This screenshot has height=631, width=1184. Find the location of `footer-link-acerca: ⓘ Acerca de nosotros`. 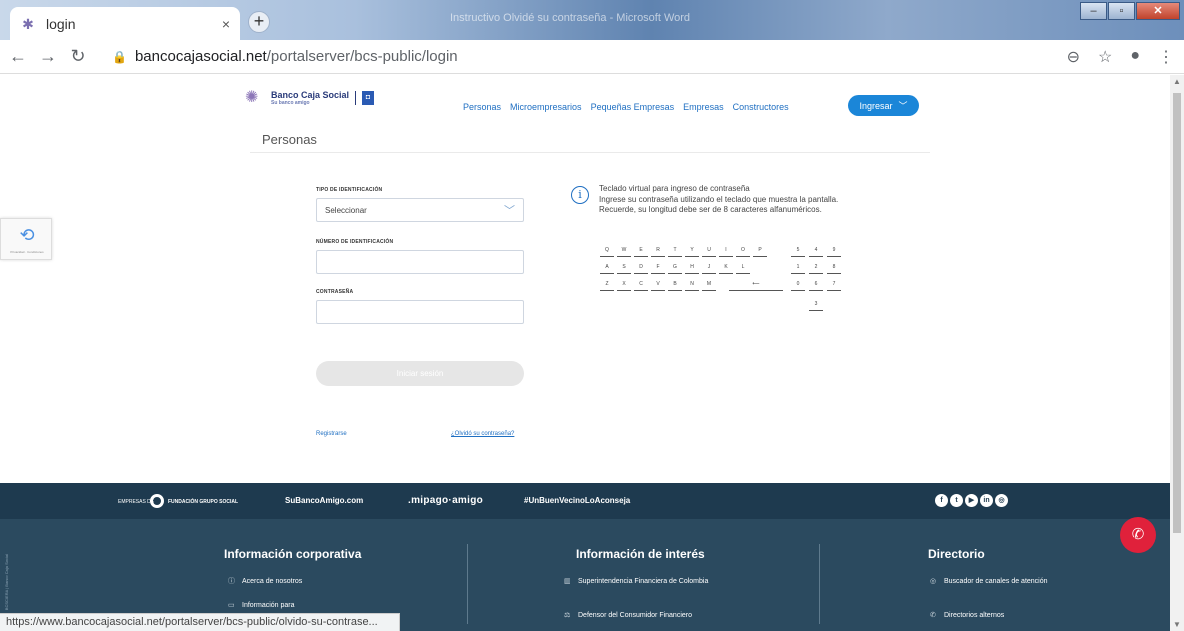

footer-link-acerca: ⓘ Acerca de nosotros is located at coordinates (265, 581).